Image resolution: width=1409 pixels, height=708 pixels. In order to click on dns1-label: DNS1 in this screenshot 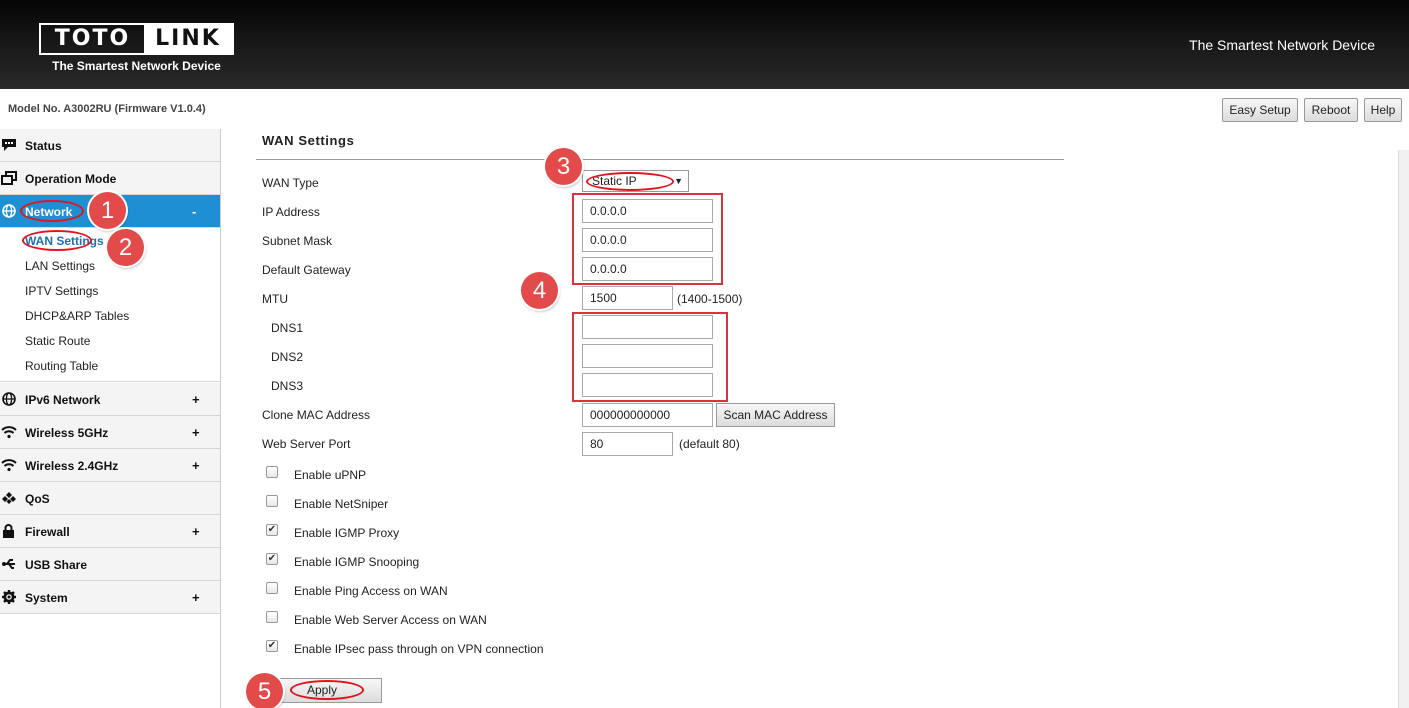, I will do `click(287, 328)`.